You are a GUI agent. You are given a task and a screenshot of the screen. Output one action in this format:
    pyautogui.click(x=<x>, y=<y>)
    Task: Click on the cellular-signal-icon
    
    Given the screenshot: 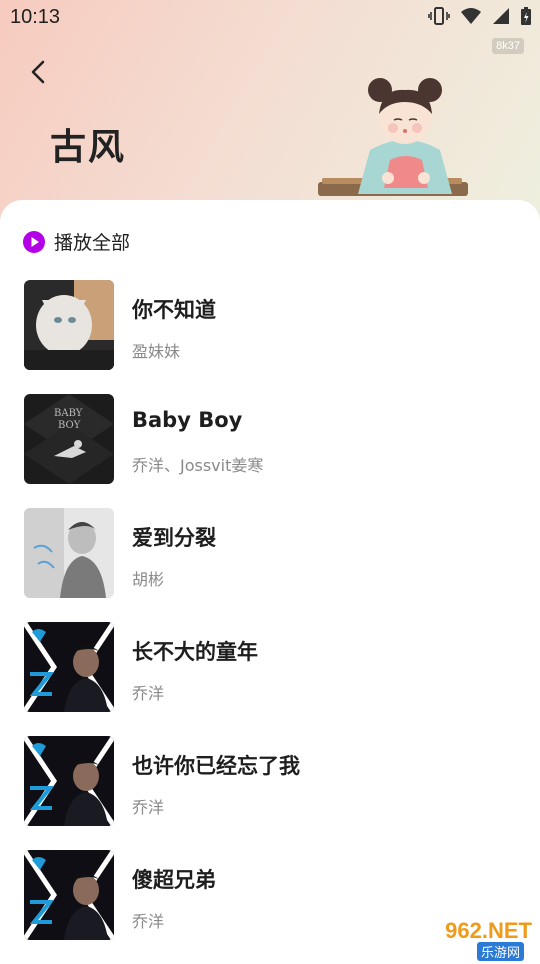 What is the action you would take?
    pyautogui.click(x=501, y=16)
    